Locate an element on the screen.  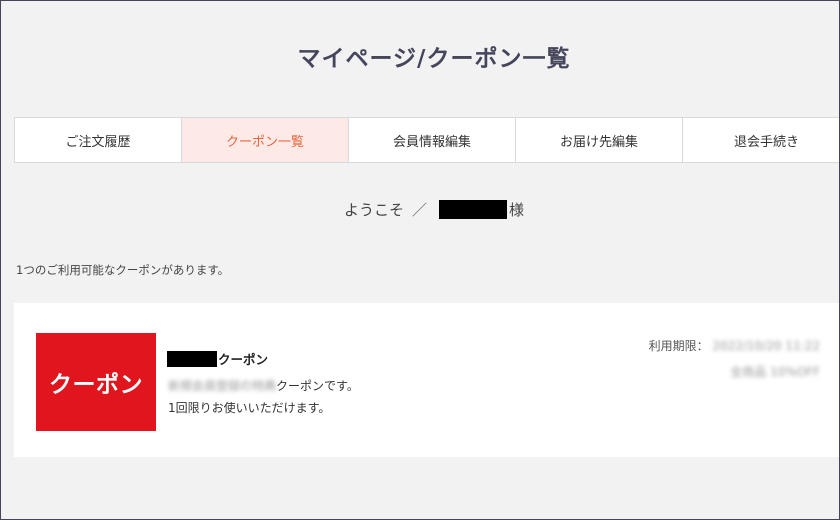
coupon-usage-note: 1回限りお使いいただけます。 is located at coordinates (249, 408).